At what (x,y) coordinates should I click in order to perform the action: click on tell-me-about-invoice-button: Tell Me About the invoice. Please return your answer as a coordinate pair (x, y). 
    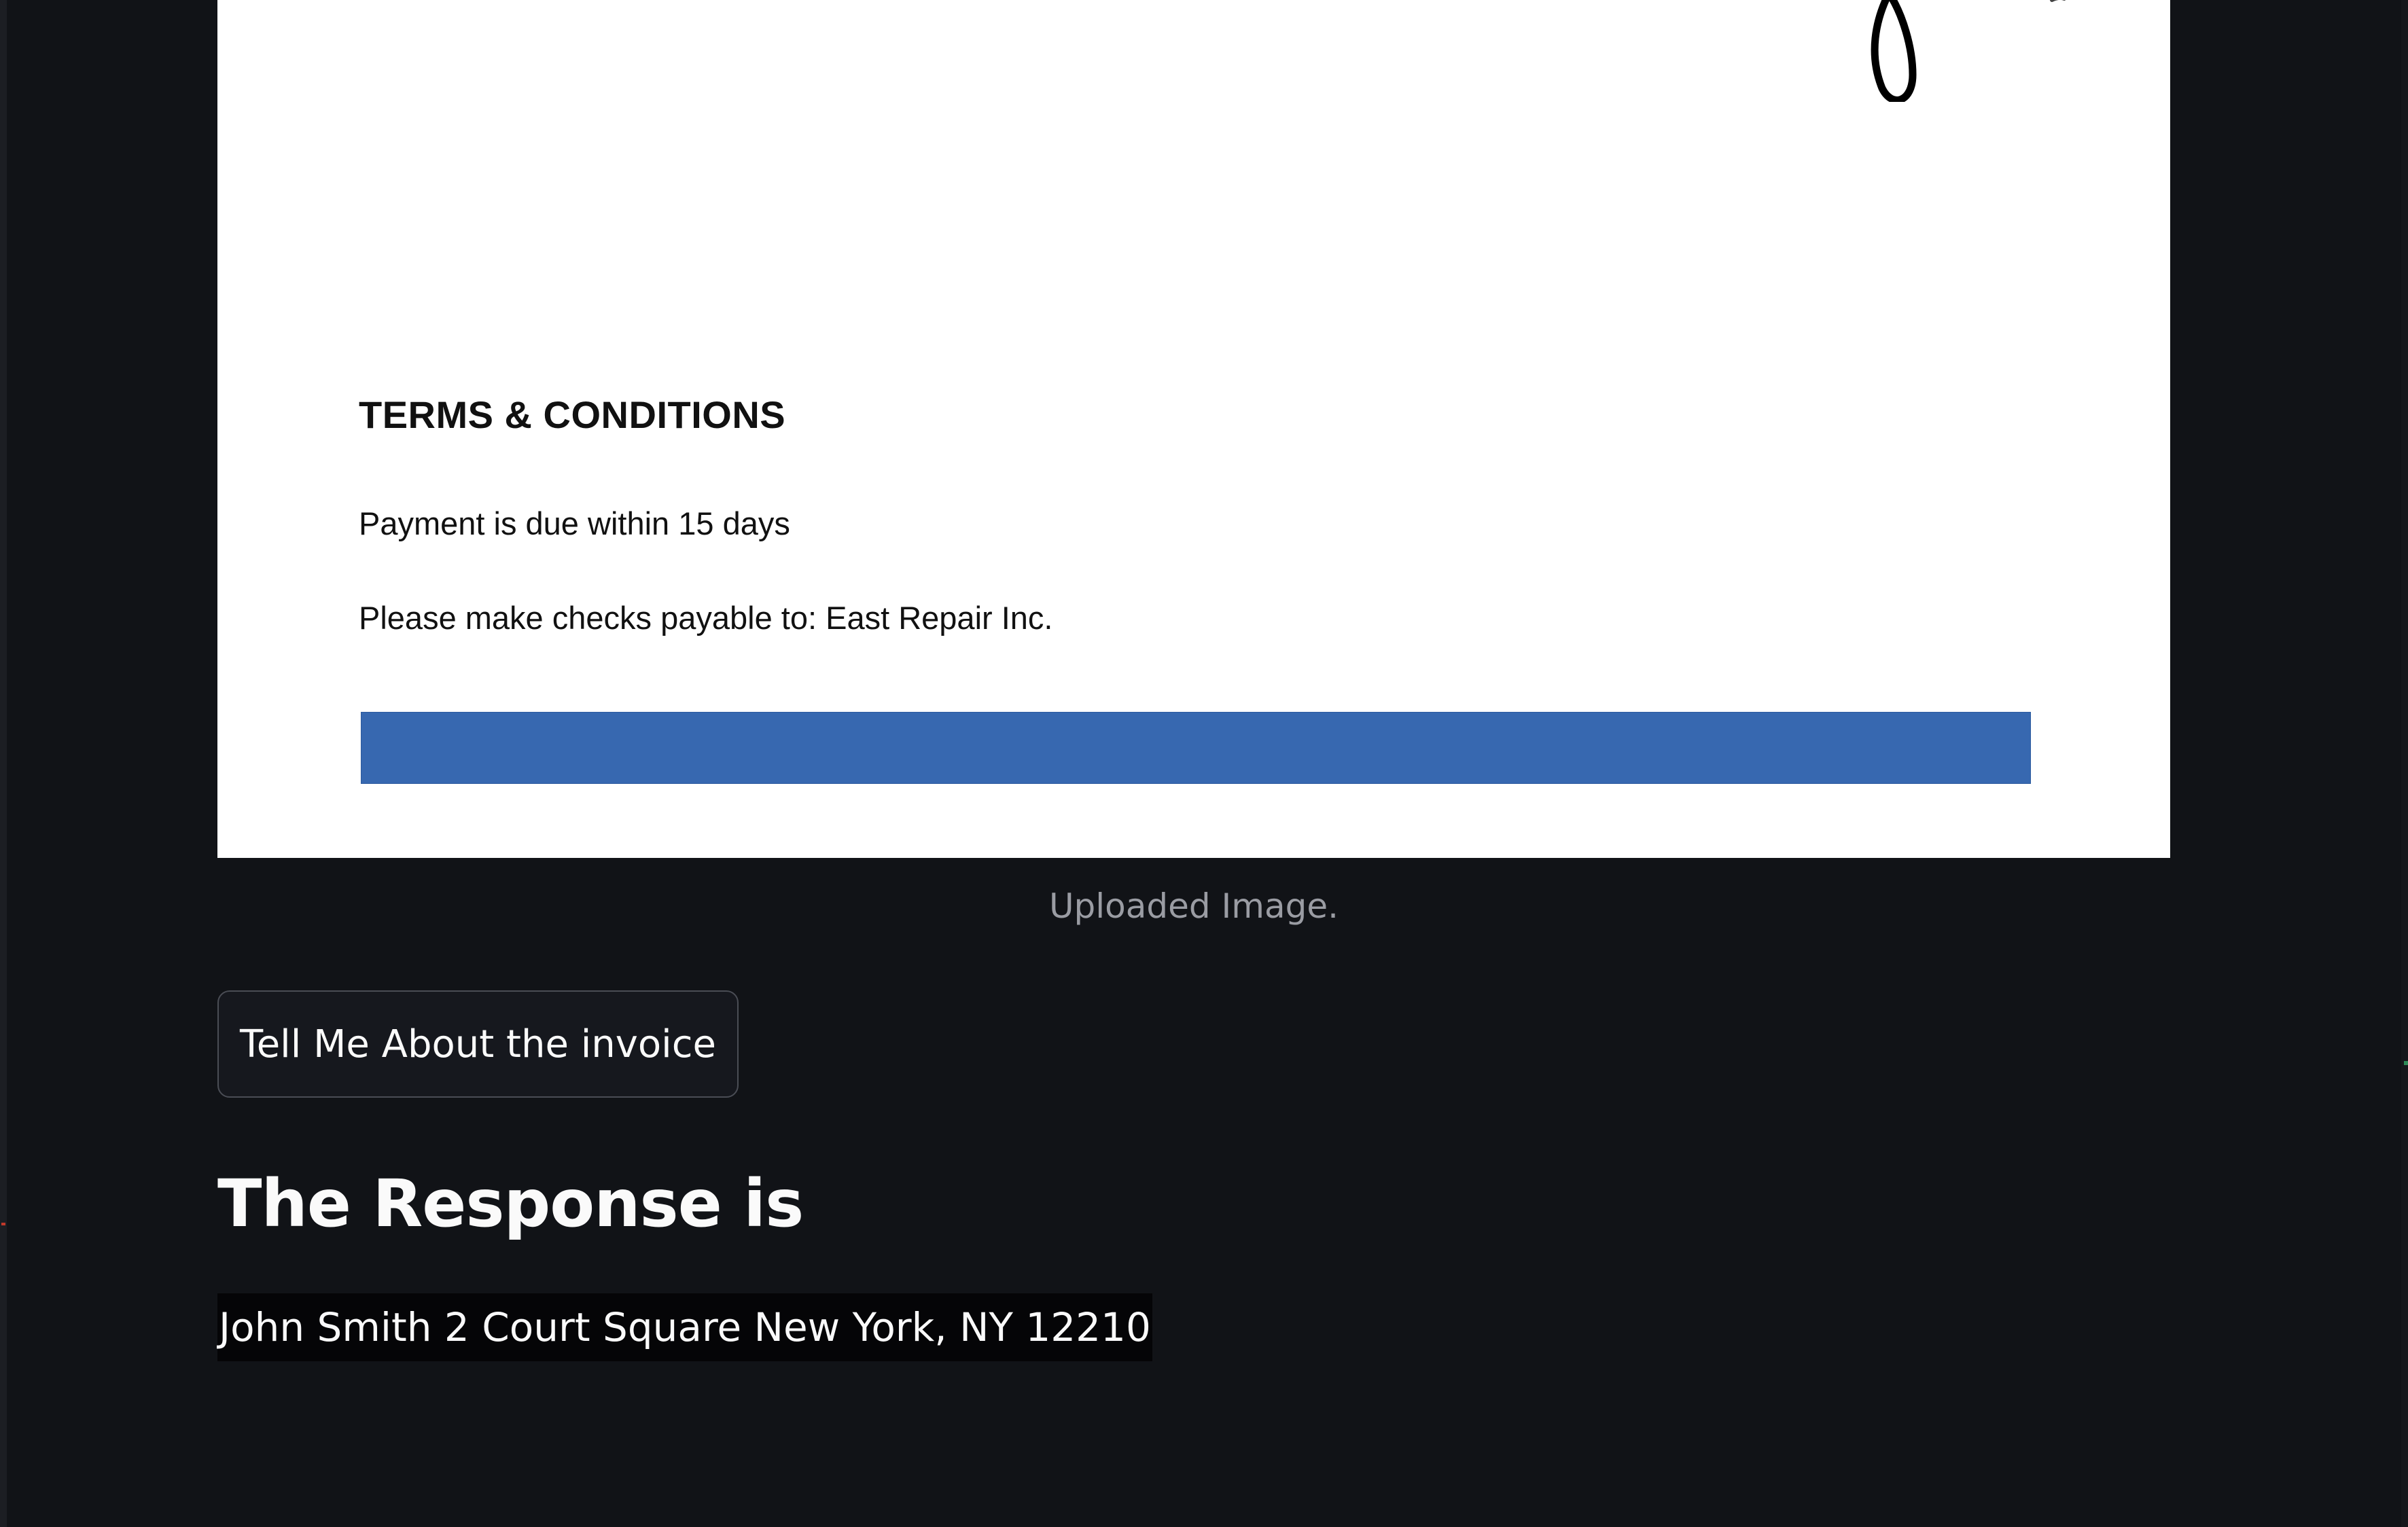
    Looking at the image, I should click on (478, 1044).